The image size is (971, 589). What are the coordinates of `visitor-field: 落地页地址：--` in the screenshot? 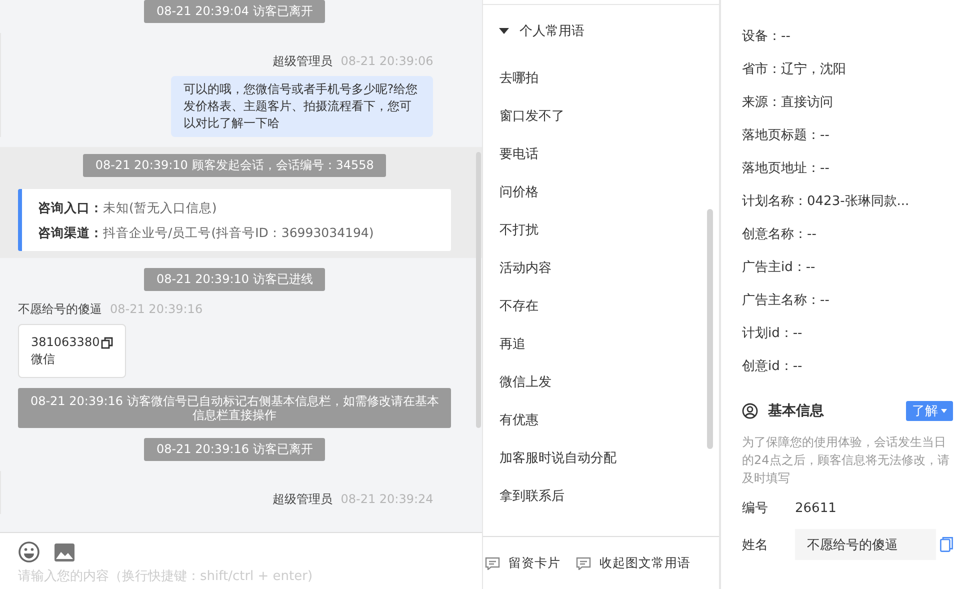 It's located at (847, 168).